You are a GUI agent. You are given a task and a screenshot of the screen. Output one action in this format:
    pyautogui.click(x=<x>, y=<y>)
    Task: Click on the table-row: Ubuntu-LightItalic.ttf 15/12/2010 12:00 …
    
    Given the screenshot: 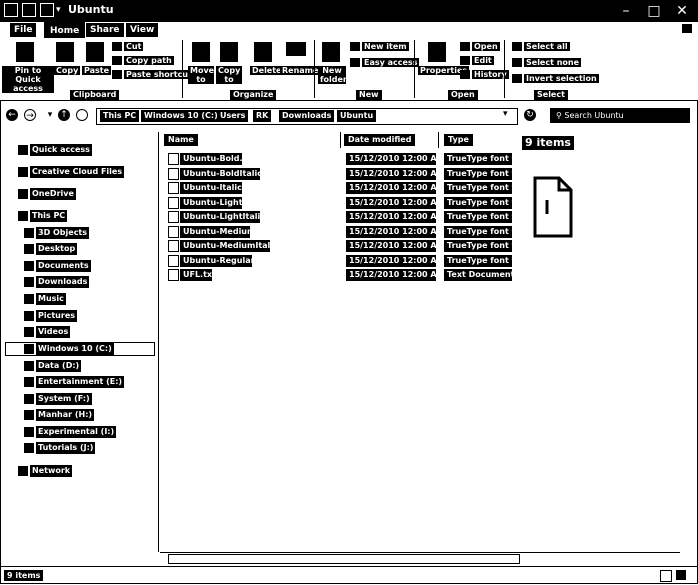 What is the action you would take?
    pyautogui.click(x=336, y=217)
    